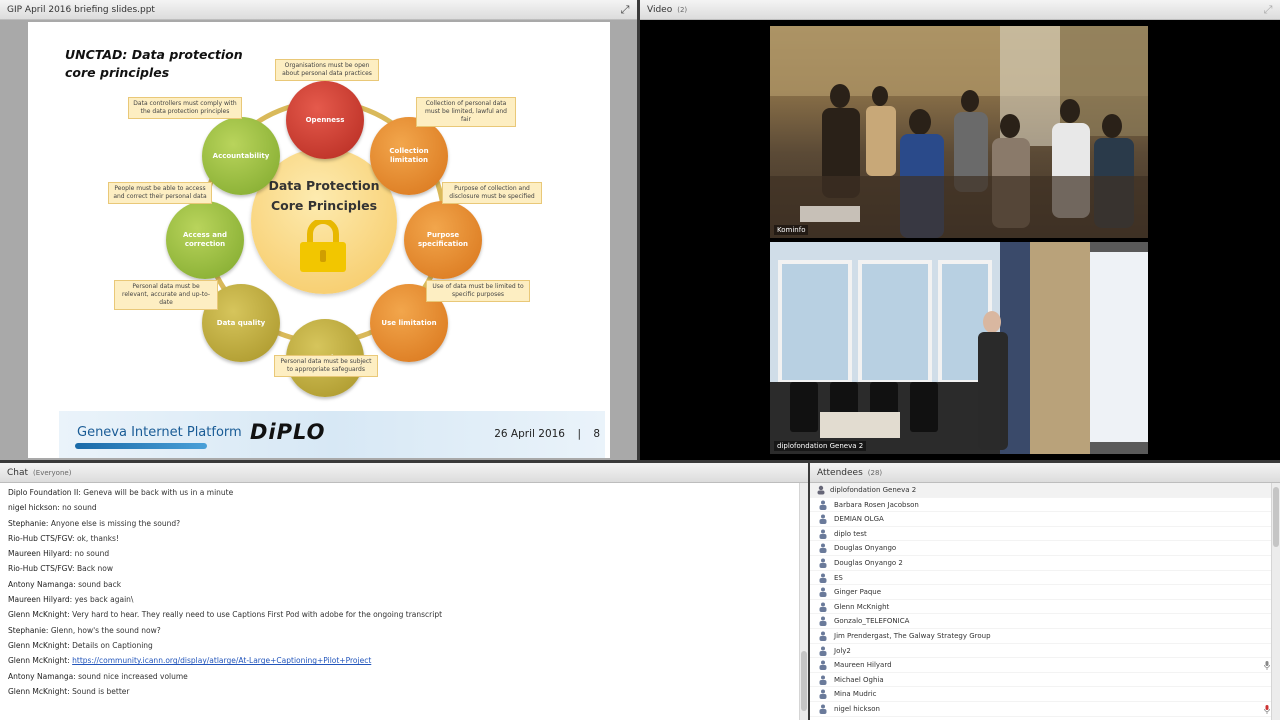  I want to click on attendee-row: Glenn McKnight, so click(1045, 607).